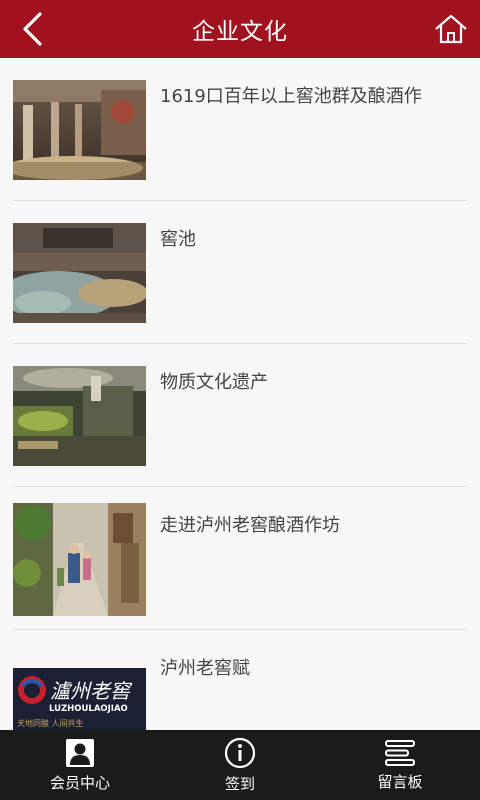 The image size is (480, 800). What do you see at coordinates (80, 752) in the screenshot?
I see `user-icon` at bounding box center [80, 752].